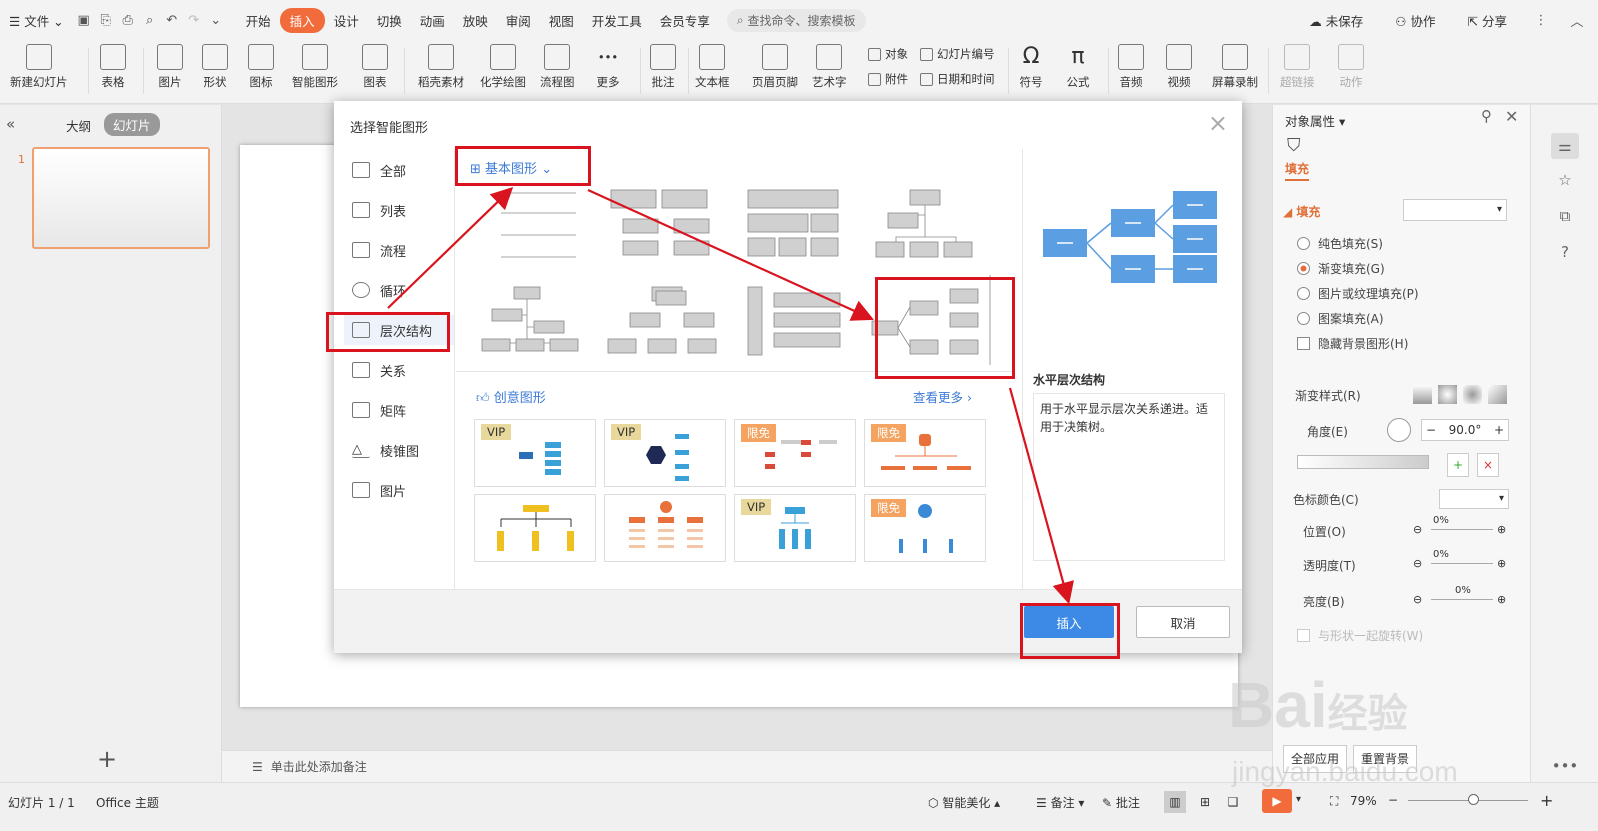 The width and height of the screenshot is (1598, 831). I want to click on sorter-view-icon: ⊞, so click(1205, 802).